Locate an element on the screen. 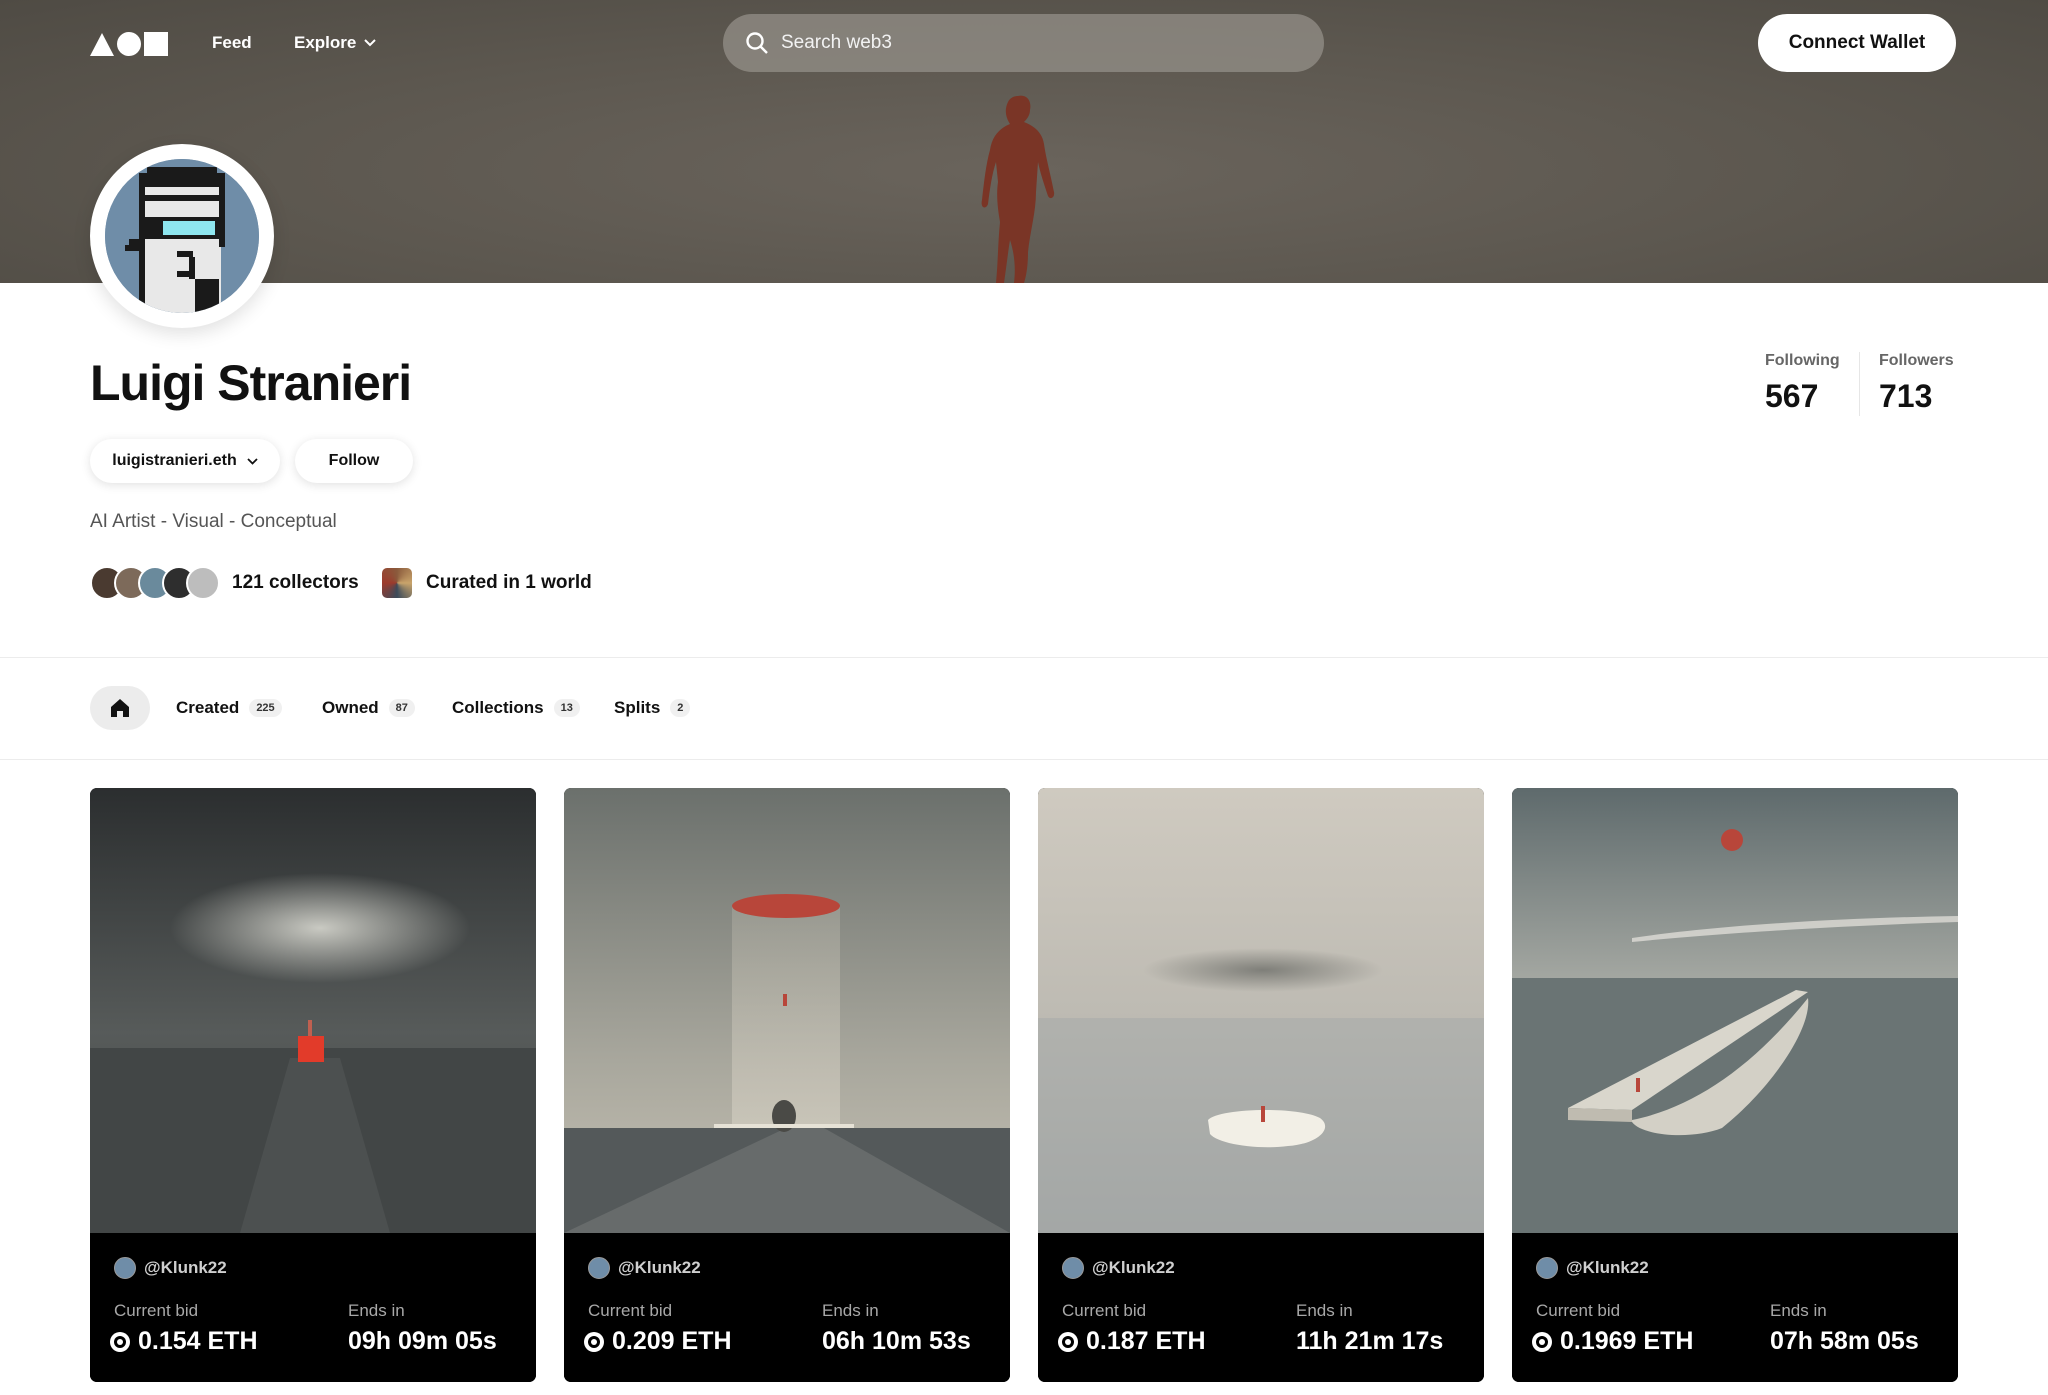 This screenshot has height=1395, width=2048. tab-label: Splits is located at coordinates (637, 707).